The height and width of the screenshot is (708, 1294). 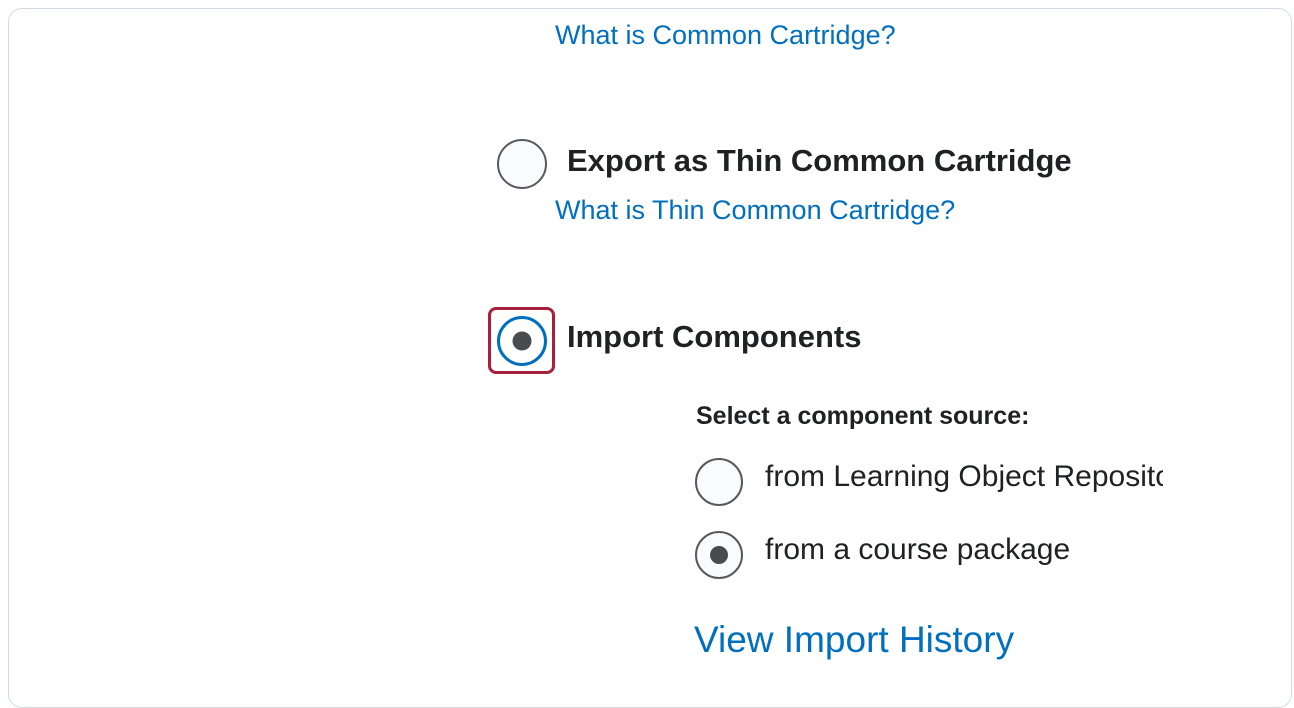 What do you see at coordinates (725, 35) in the screenshot?
I see `common-cartridge-help-link: What is Common Cartridge?` at bounding box center [725, 35].